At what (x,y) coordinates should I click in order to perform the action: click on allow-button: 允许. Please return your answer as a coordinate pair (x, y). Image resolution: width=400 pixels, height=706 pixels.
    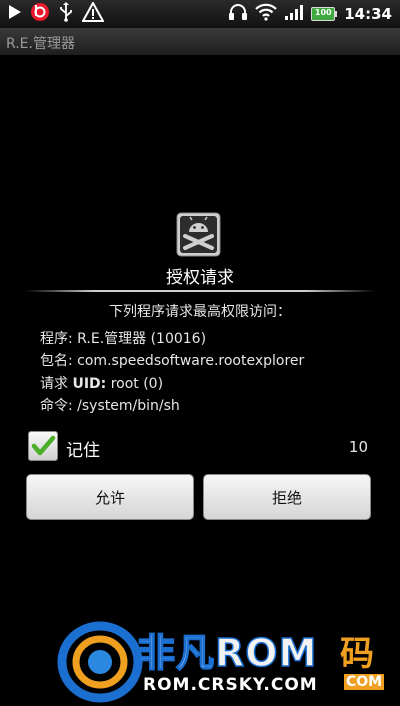
    Looking at the image, I should click on (110, 497).